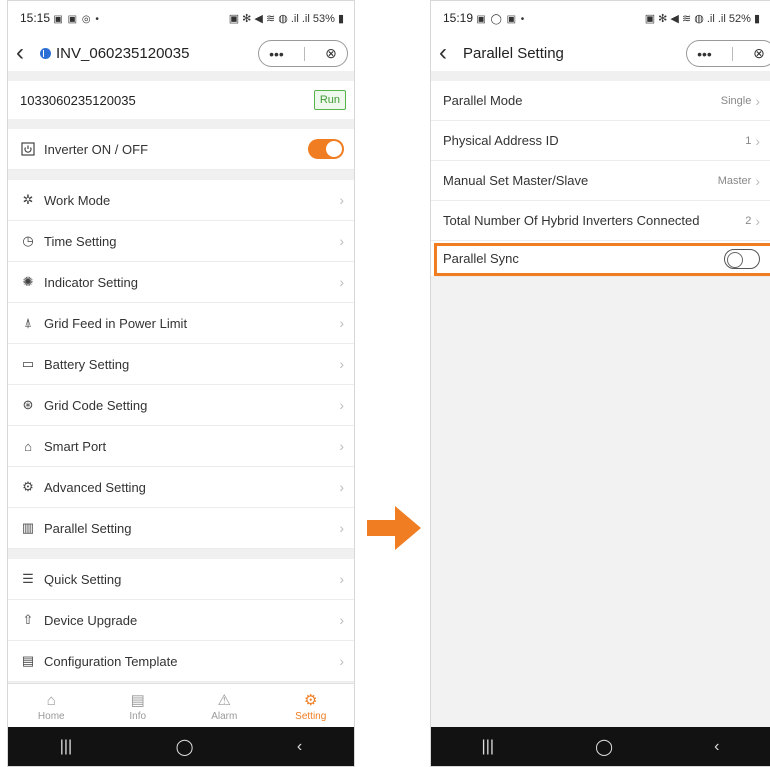  What do you see at coordinates (326, 149) in the screenshot?
I see `inverter-power-toggle` at bounding box center [326, 149].